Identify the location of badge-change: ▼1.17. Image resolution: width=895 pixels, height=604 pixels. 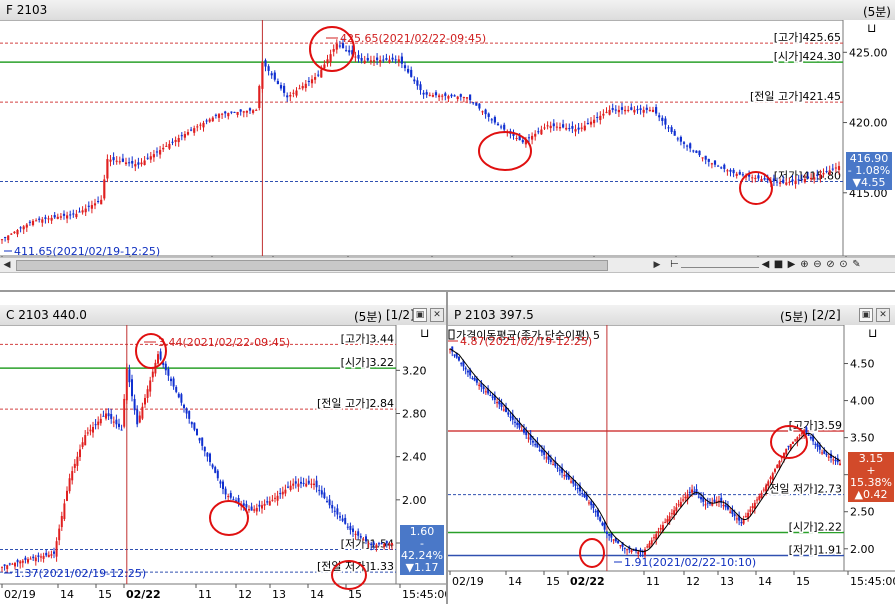
(422, 567).